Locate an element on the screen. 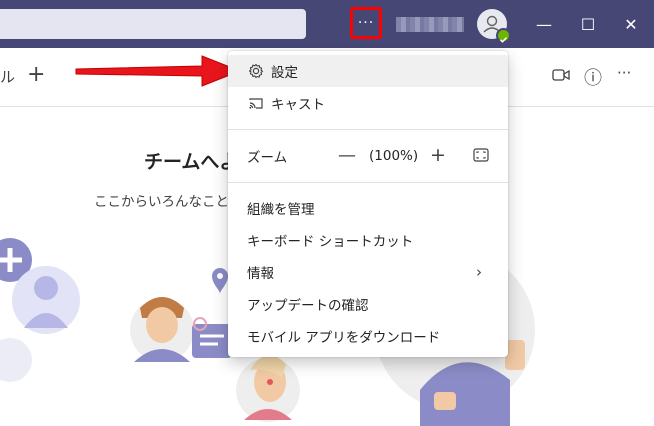 The width and height of the screenshot is (654, 426). menu-item-label: 設定 is located at coordinates (284, 73).